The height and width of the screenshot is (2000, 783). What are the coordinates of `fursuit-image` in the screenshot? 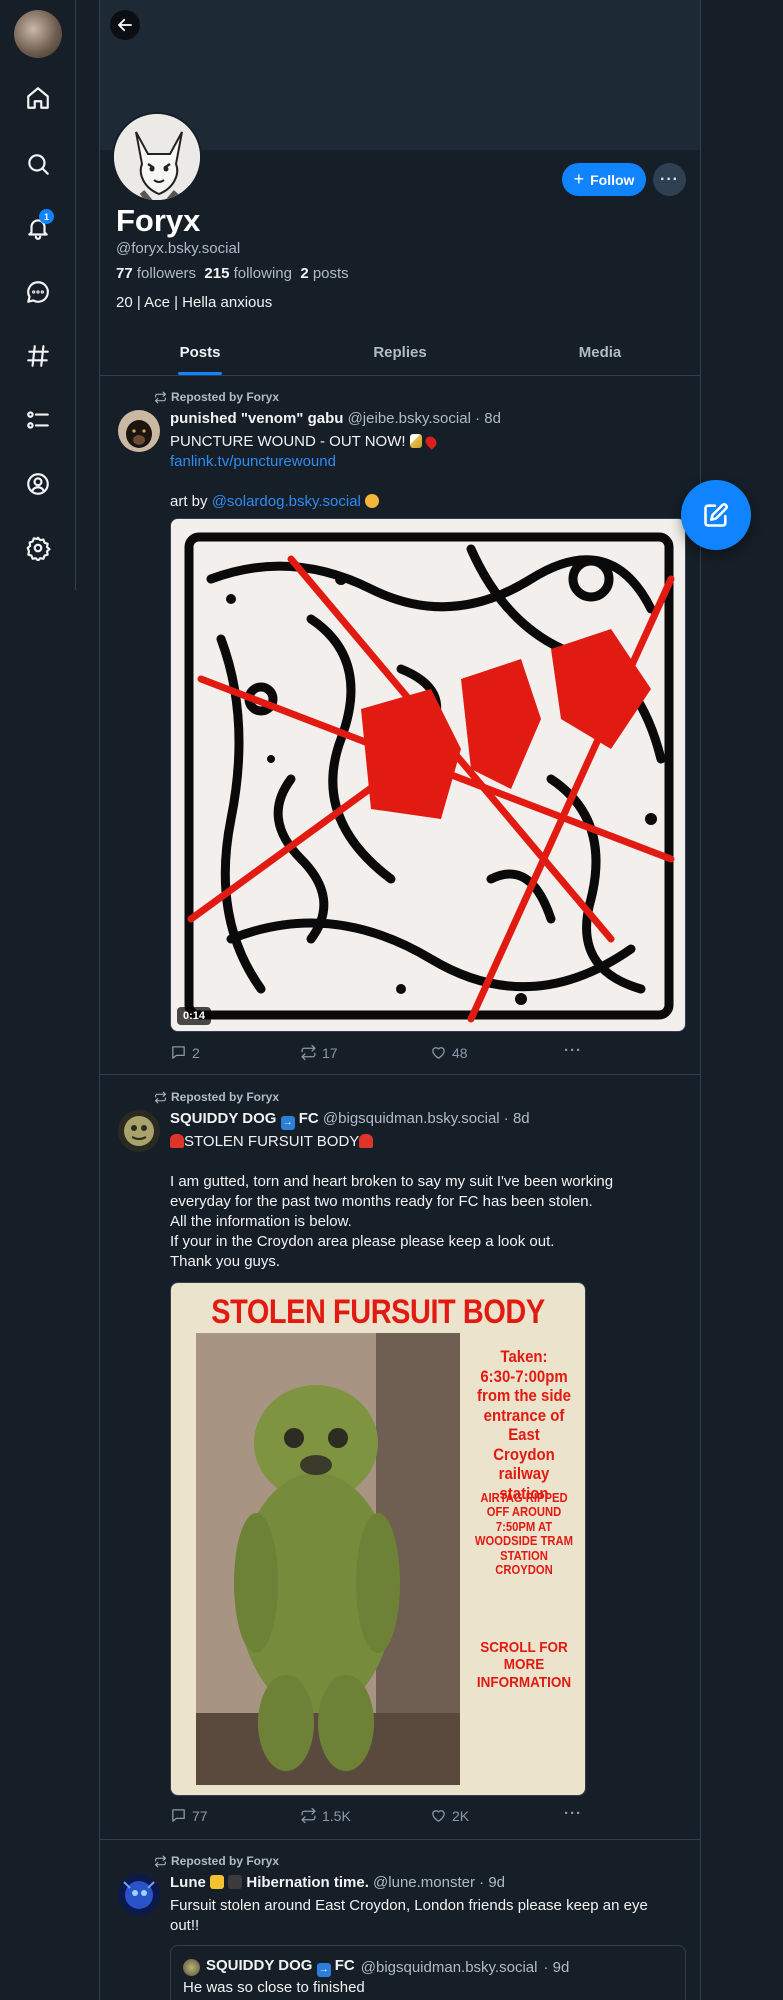 It's located at (328, 1559).